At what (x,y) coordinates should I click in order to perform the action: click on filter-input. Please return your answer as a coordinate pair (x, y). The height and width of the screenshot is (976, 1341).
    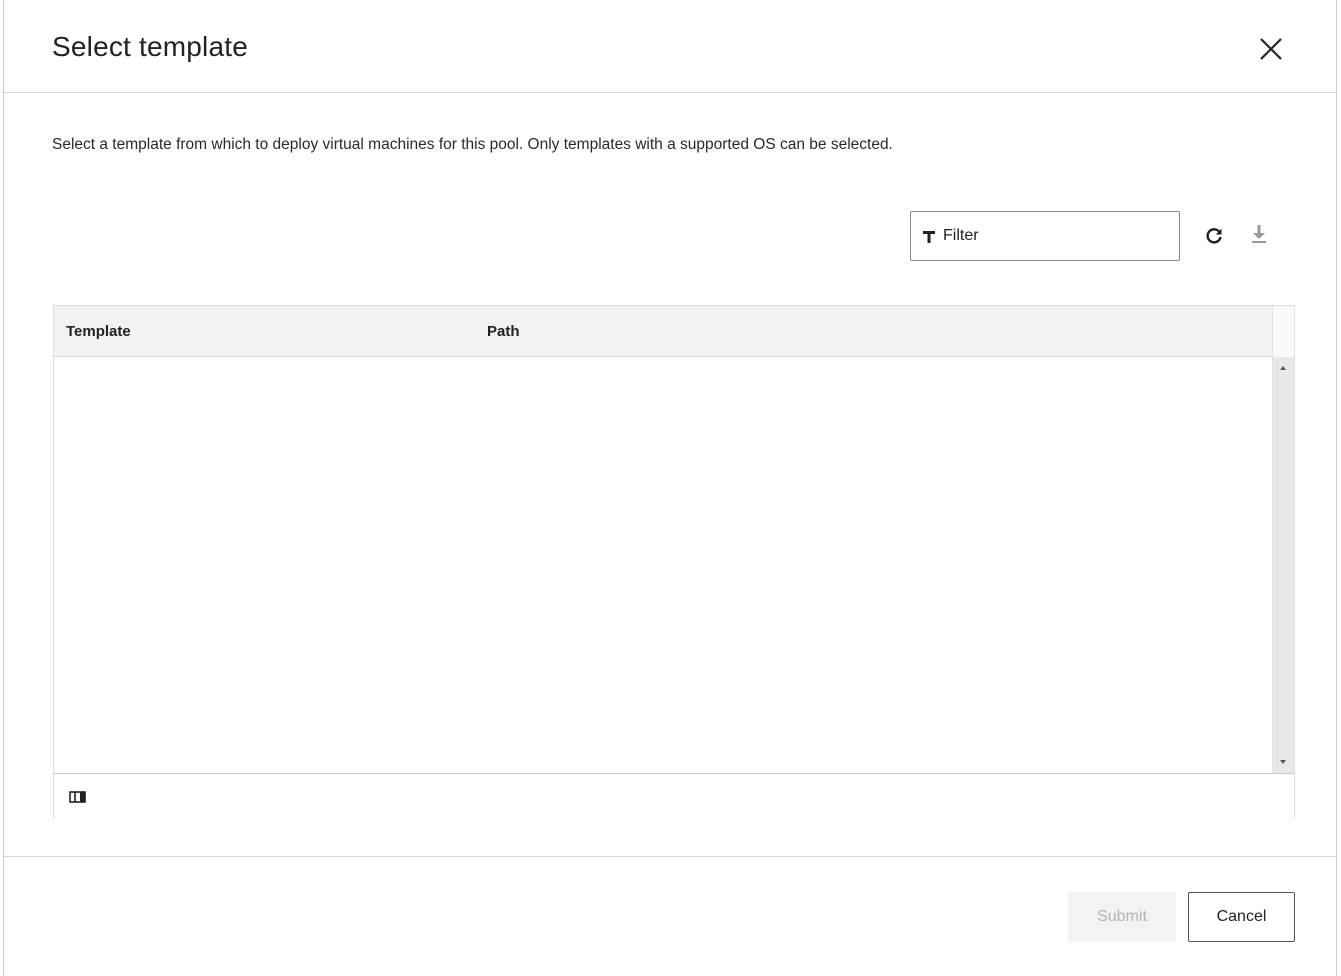
    Looking at the image, I should click on (1043, 236).